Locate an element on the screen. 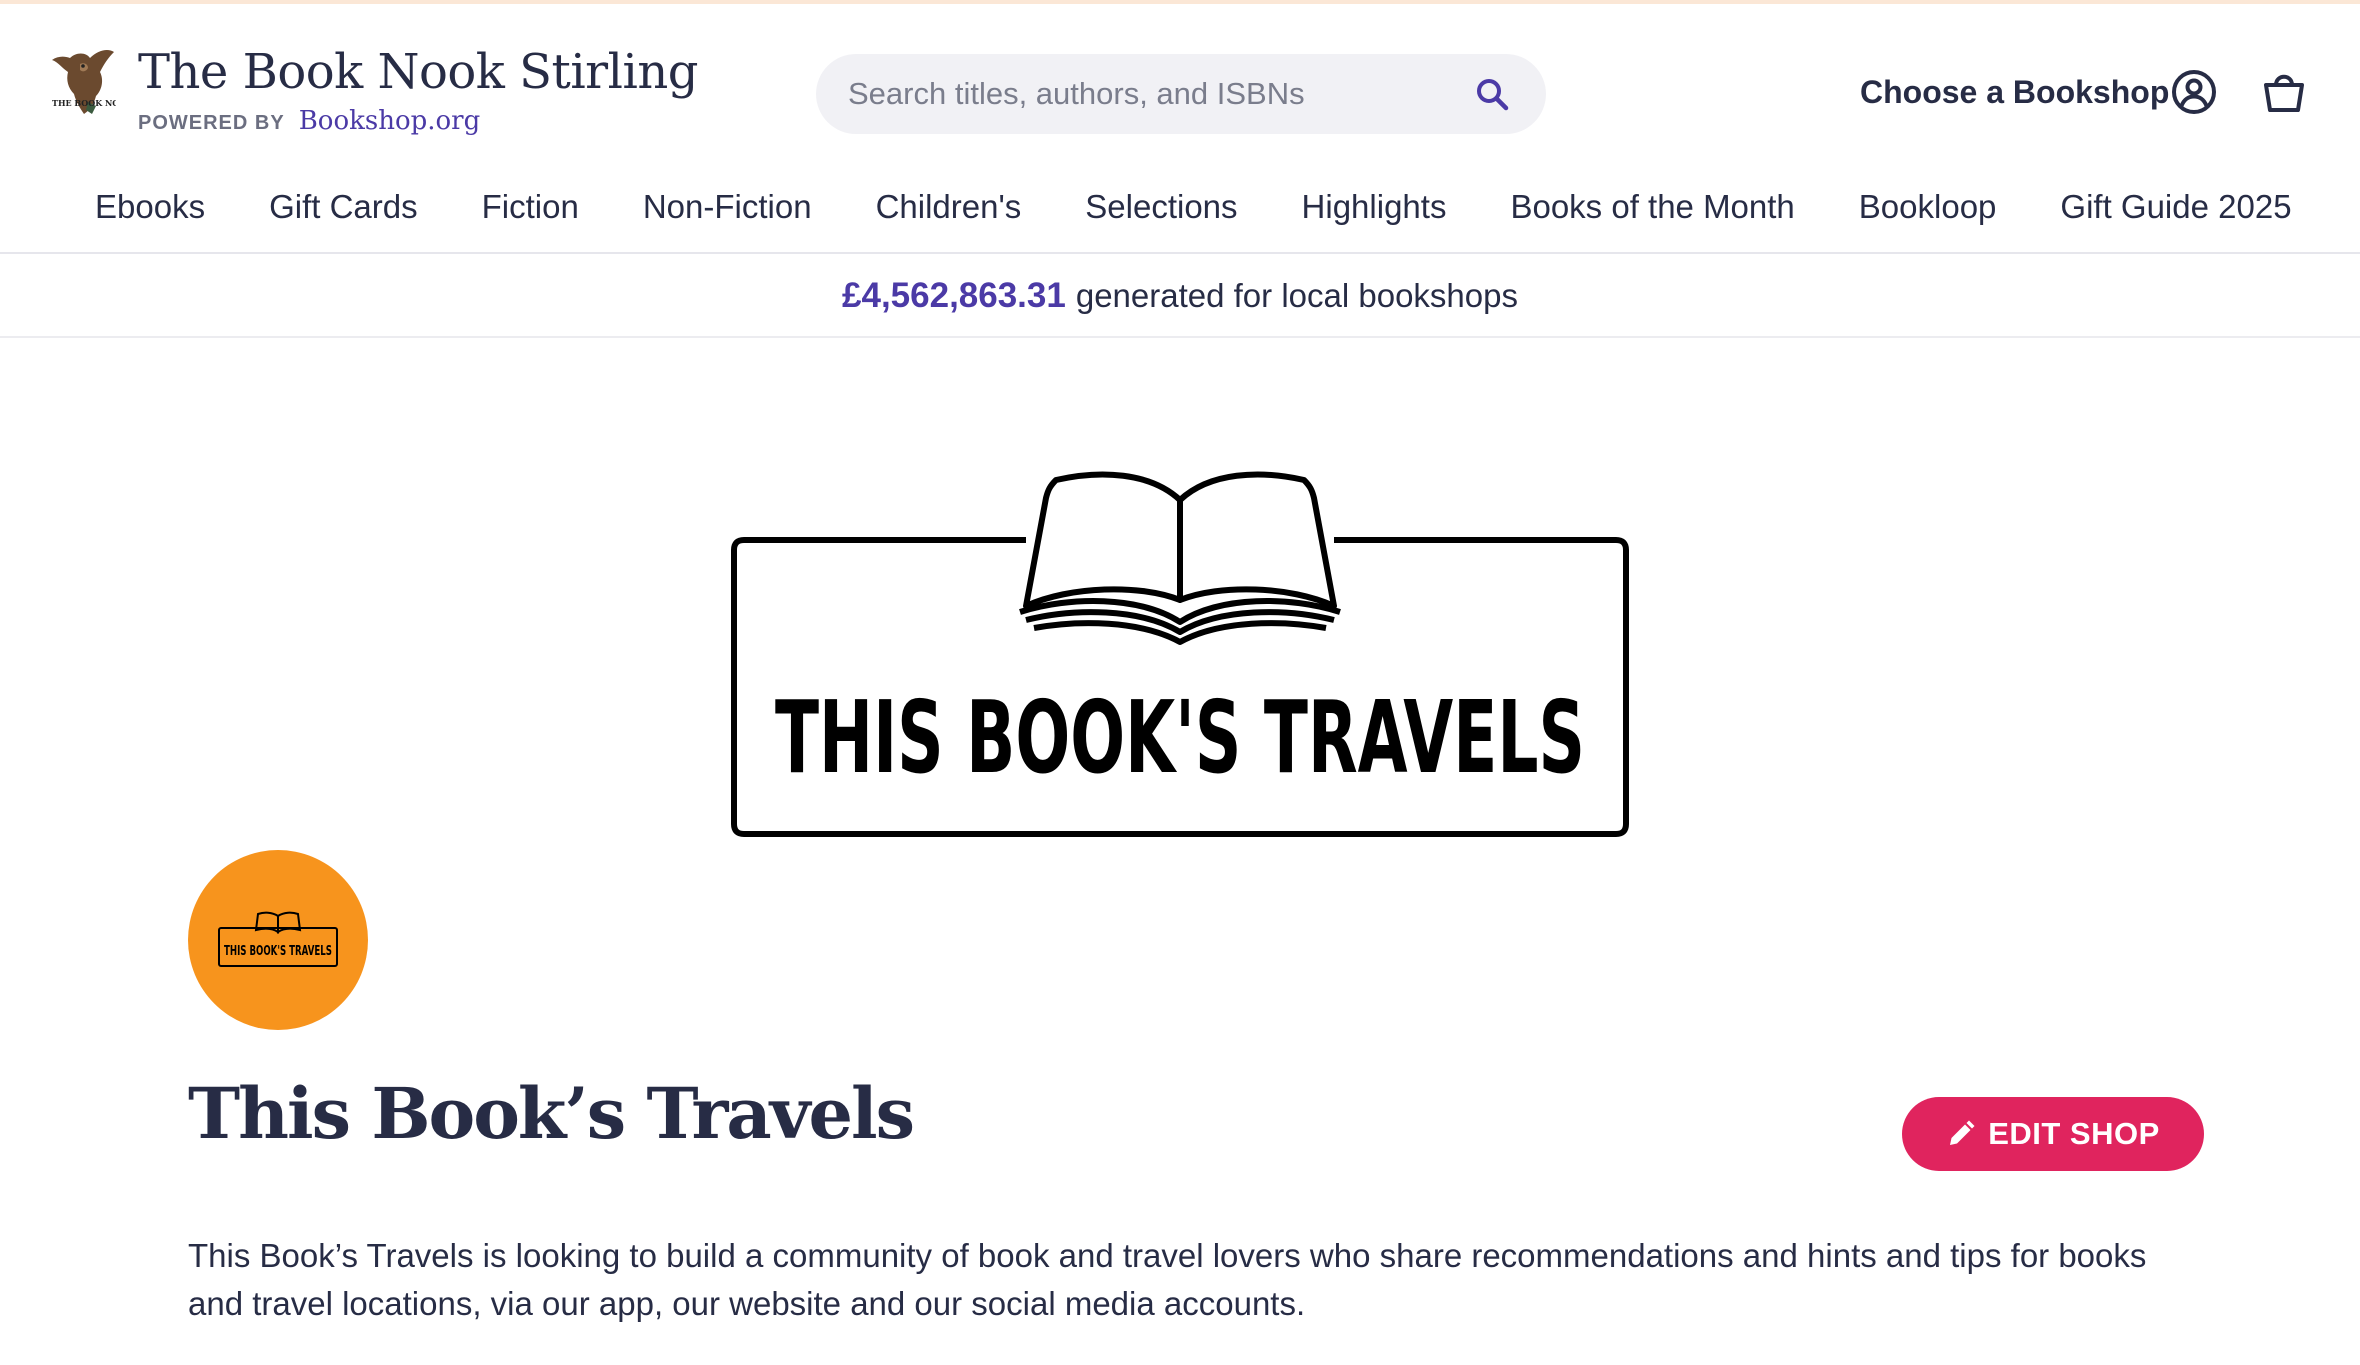 This screenshot has height=1365, width=2360. search-bar is located at coordinates (1181, 94).